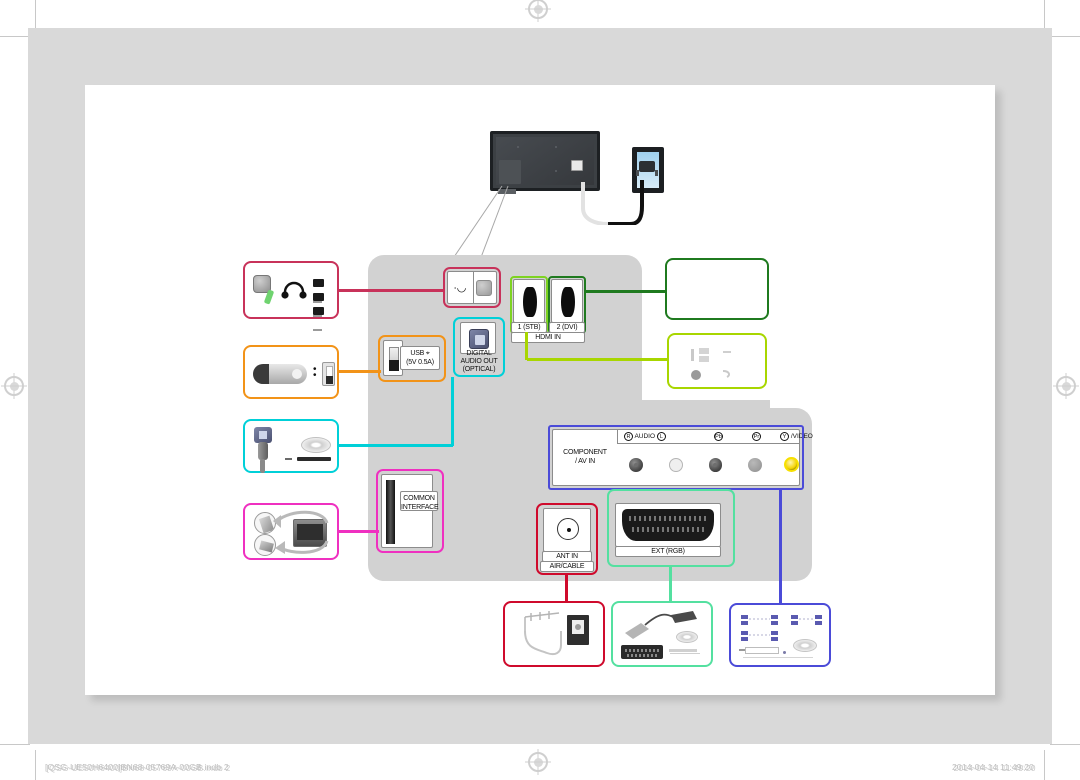  What do you see at coordinates (291, 446) in the screenshot?
I see `device-box-optical` at bounding box center [291, 446].